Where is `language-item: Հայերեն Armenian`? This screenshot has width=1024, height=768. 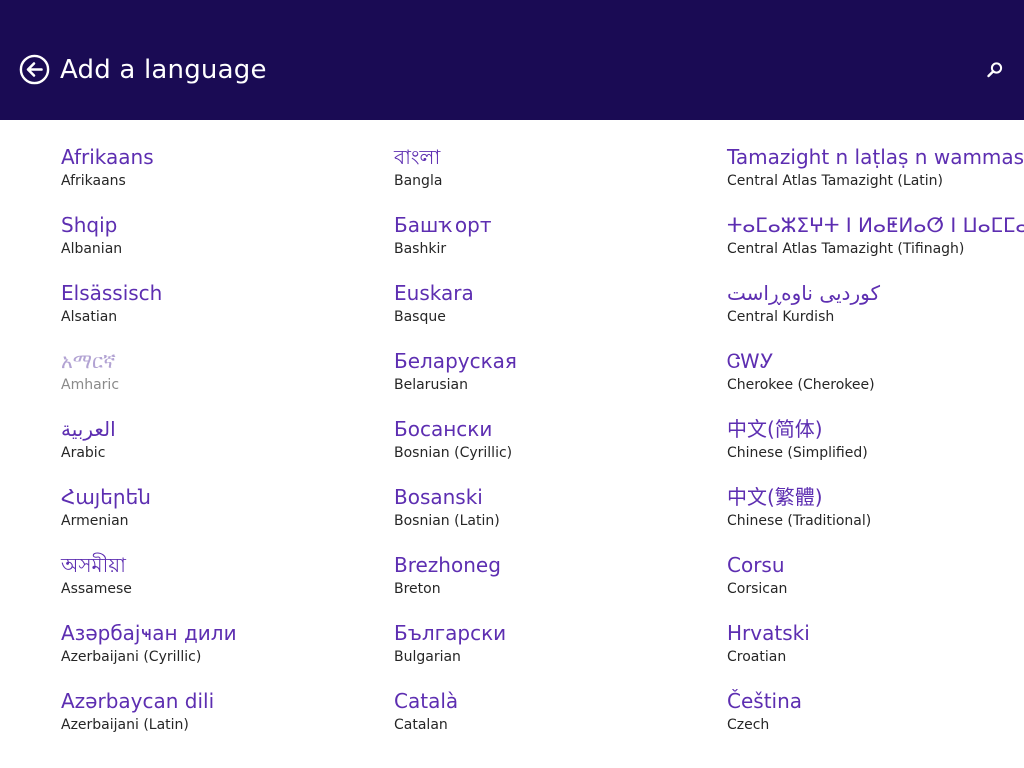
language-item: Հայերեն Armenian is located at coordinates (221, 518).